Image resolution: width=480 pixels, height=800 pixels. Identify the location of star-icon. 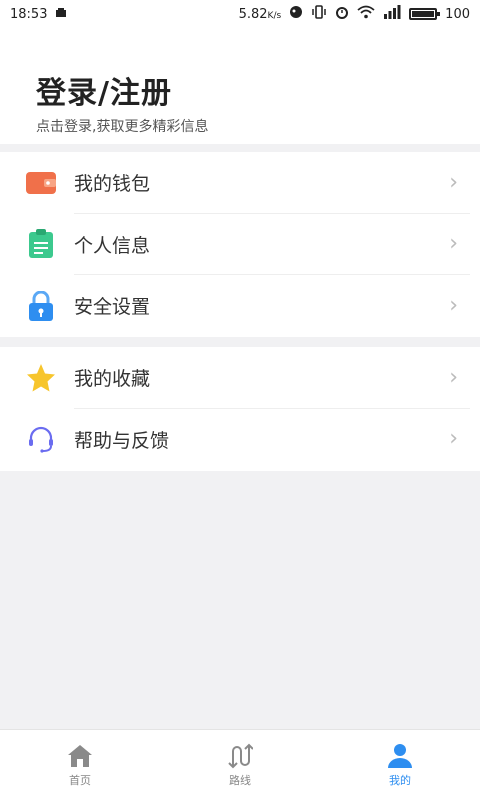
(41, 378).